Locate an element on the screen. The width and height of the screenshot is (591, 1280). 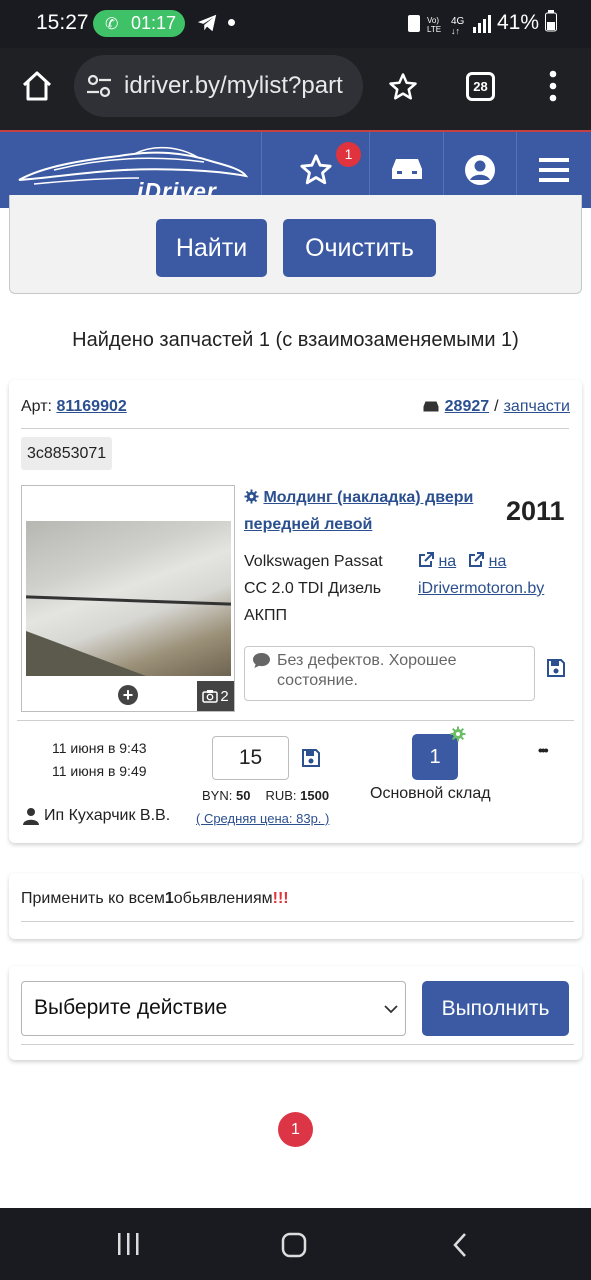
home-nav-icon is located at coordinates (294, 1245).